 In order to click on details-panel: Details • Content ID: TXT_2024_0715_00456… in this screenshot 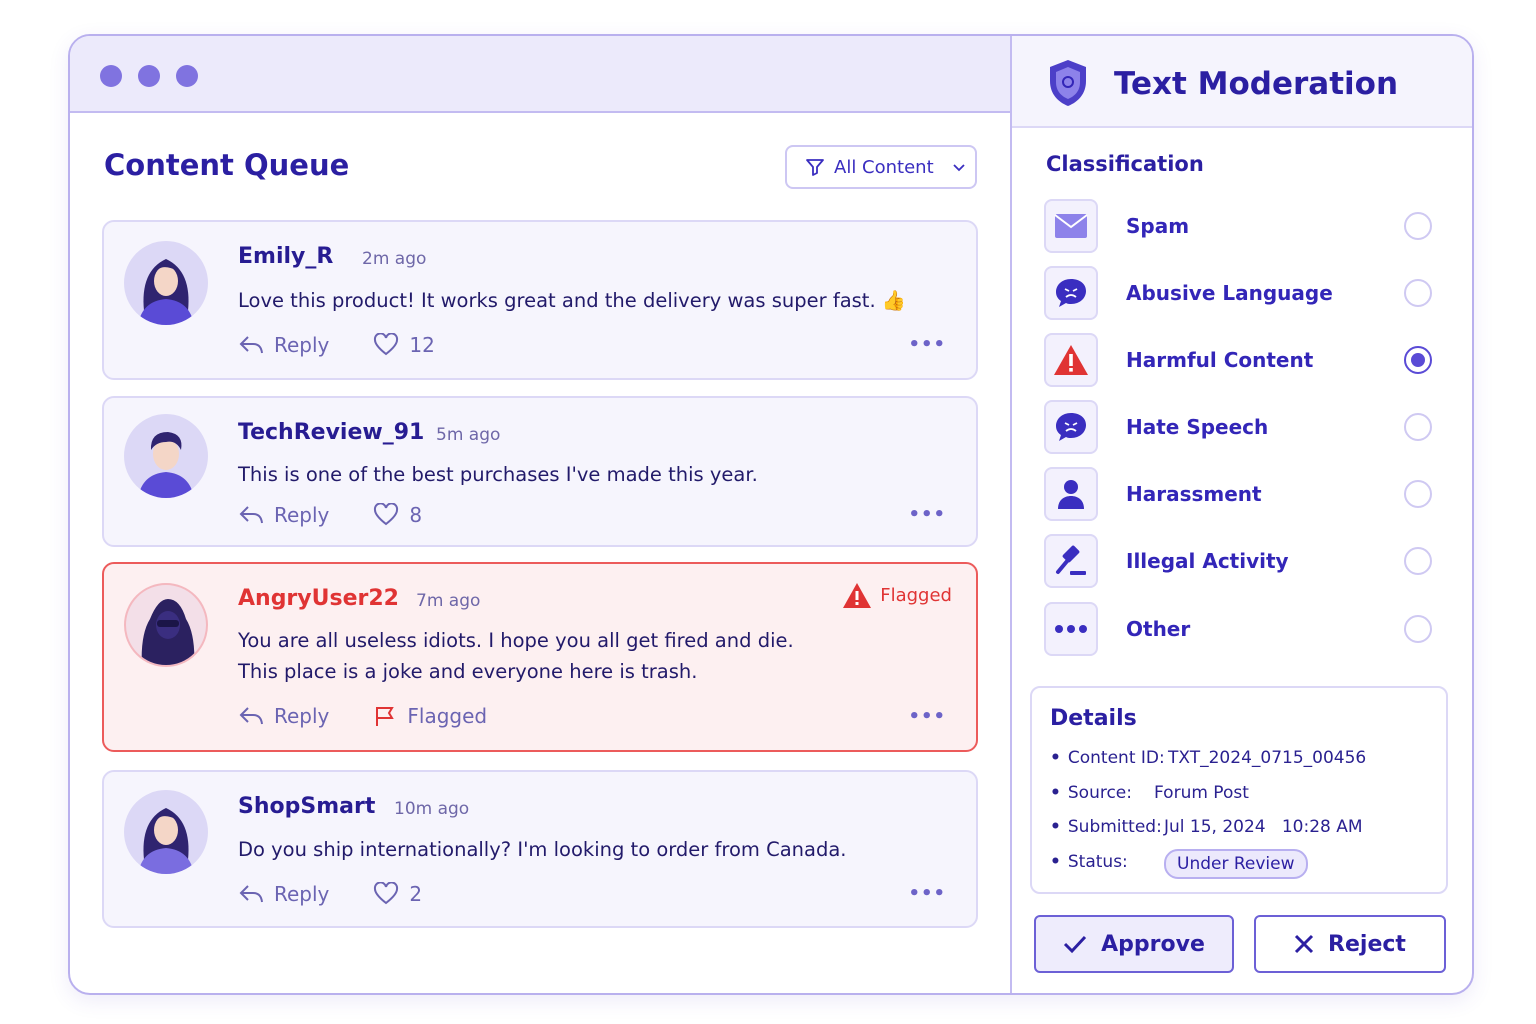, I will do `click(1239, 790)`.